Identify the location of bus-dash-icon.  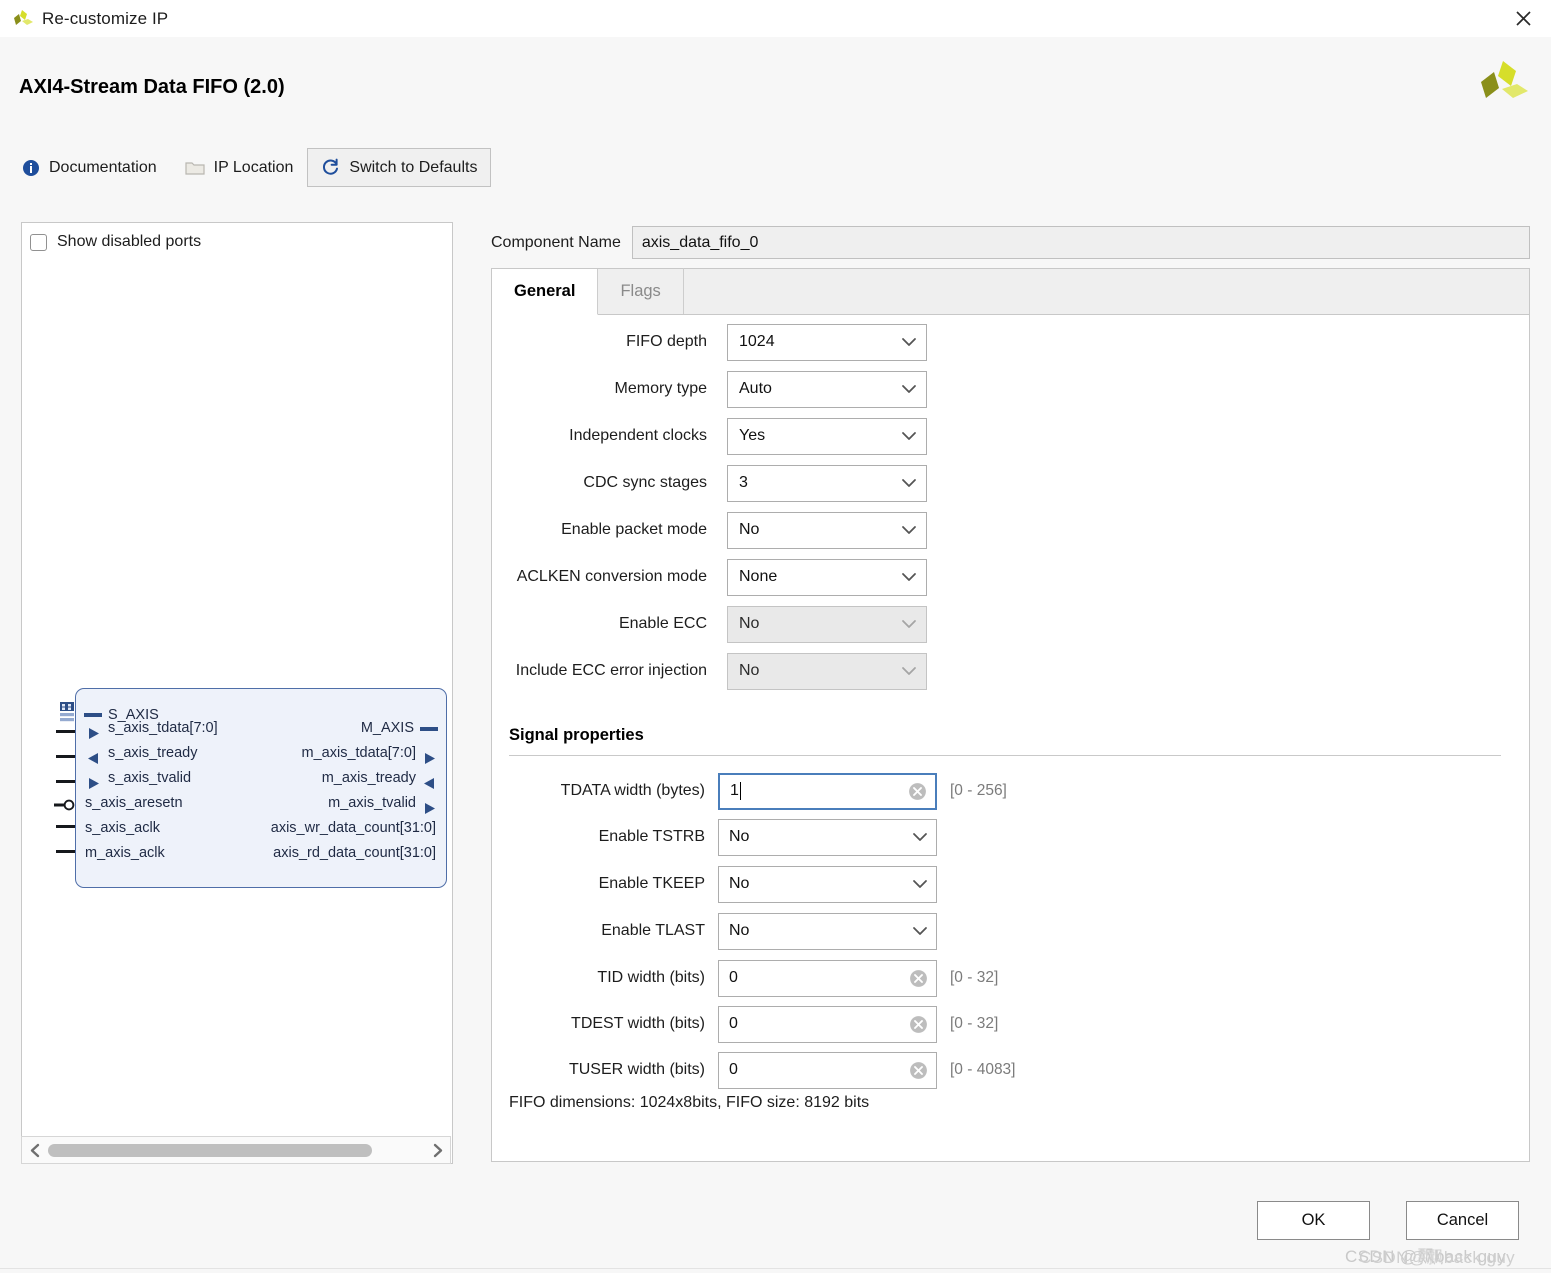
(429, 729).